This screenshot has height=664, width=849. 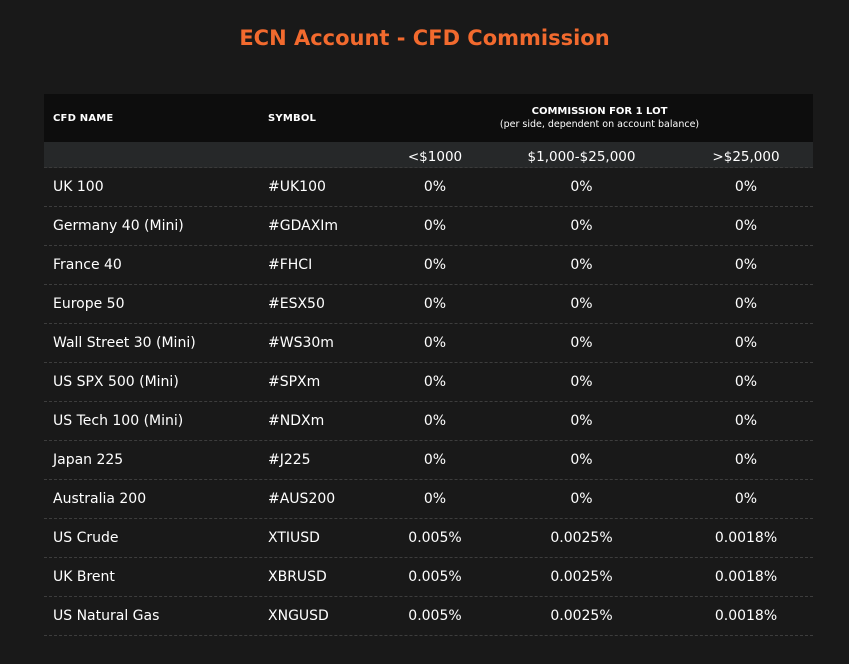 I want to click on table-row: US Crude XTIUSD 0.005% 0.0025% 0.0018%, so click(x=428, y=538).